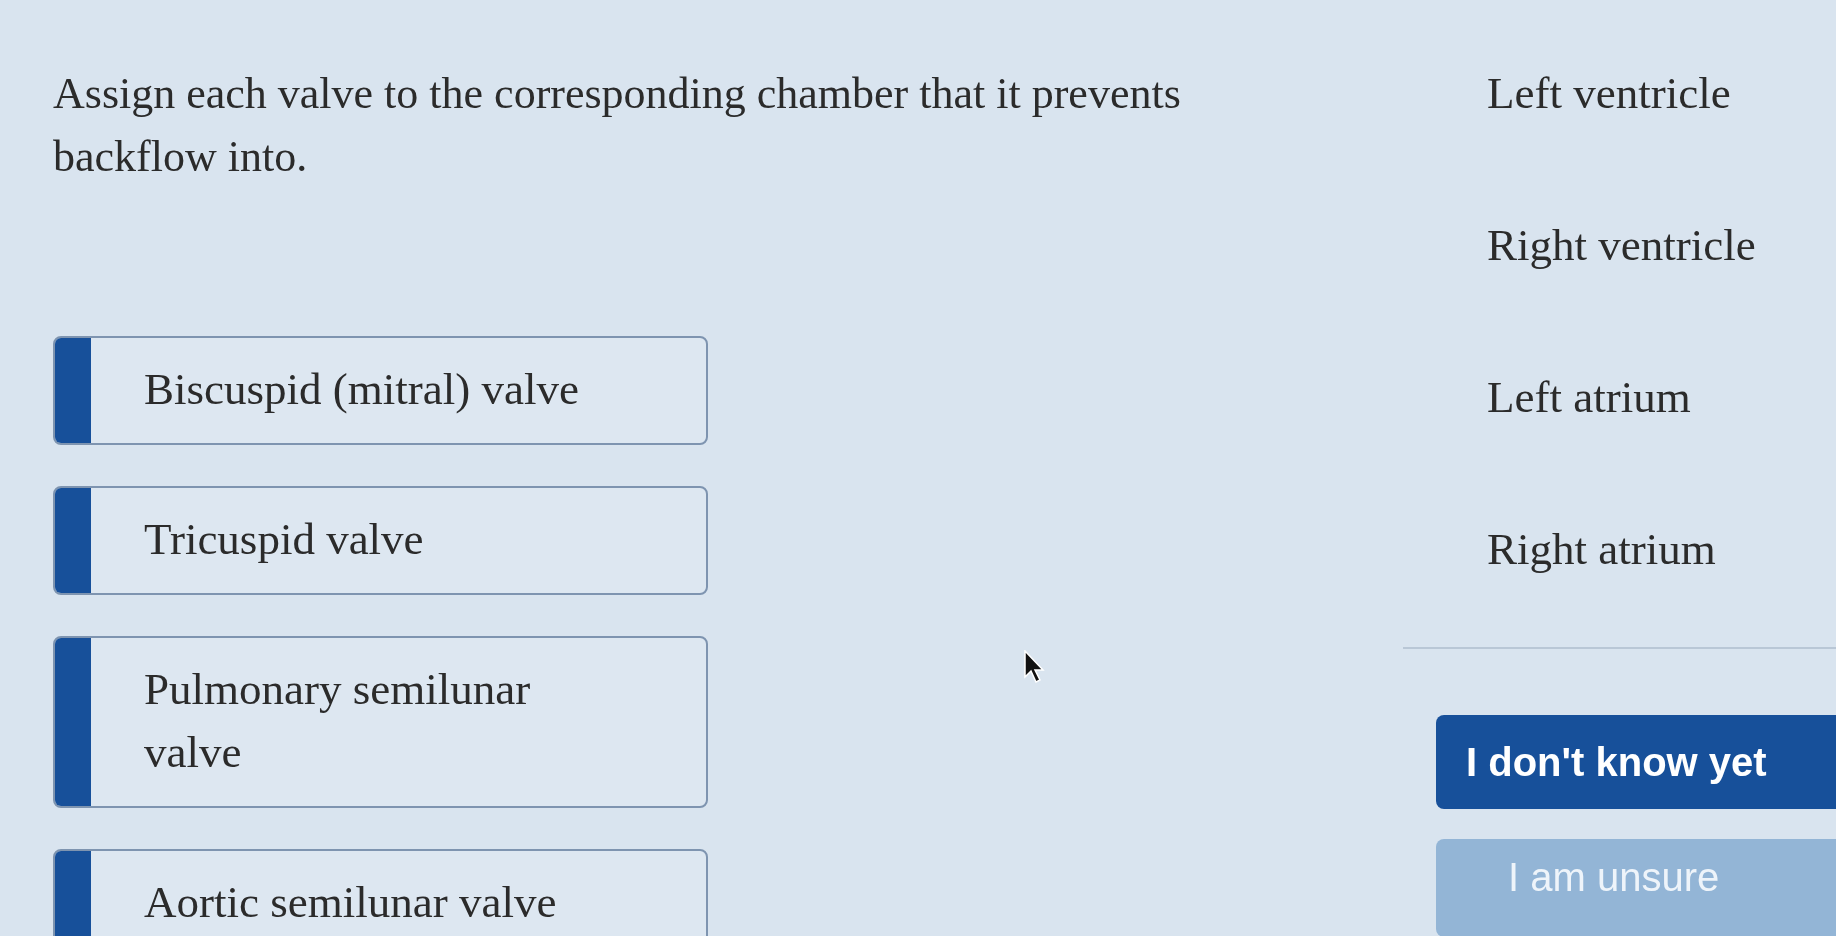 This screenshot has height=936, width=1836. I want to click on chamber-label: Right ventricle, so click(1621, 245).